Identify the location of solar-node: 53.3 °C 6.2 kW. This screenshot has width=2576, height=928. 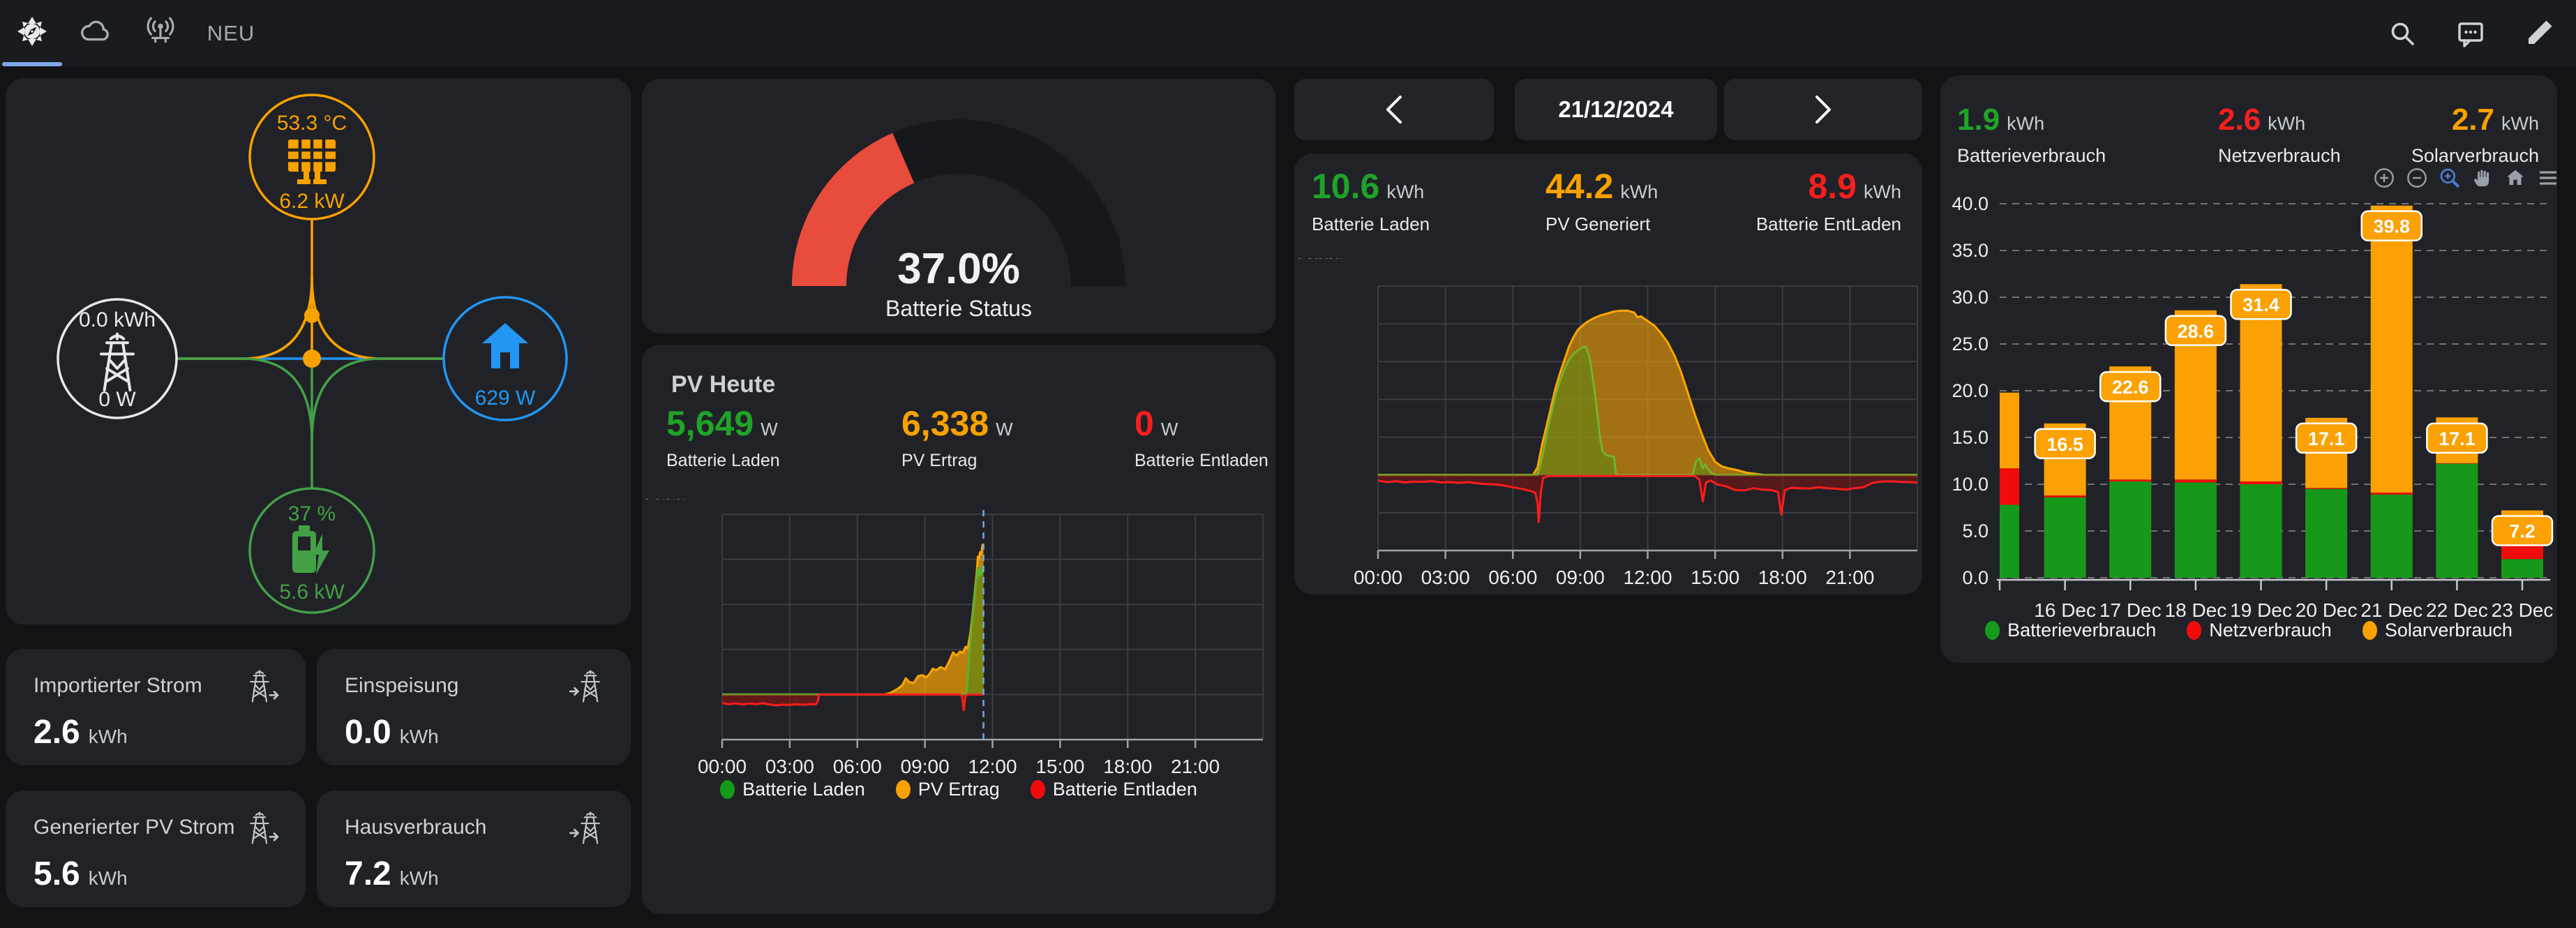
(311, 156).